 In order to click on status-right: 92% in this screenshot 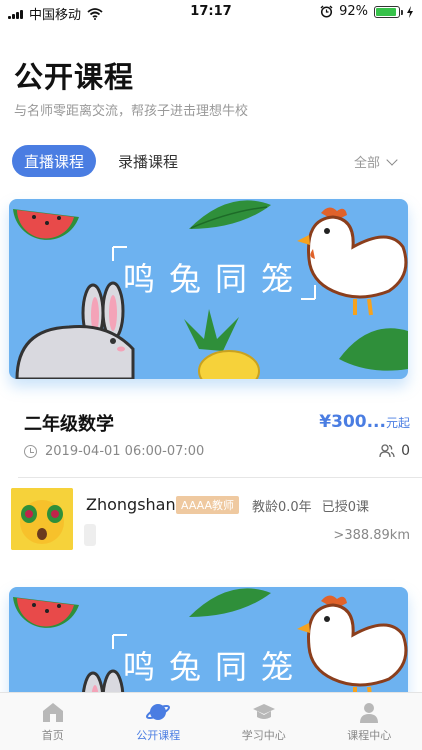, I will do `click(367, 11)`.